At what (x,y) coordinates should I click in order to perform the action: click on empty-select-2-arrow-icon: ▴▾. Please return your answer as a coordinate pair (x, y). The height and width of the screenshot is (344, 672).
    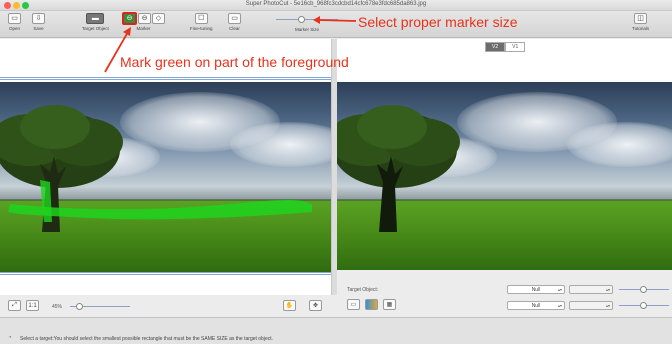
    Looking at the image, I should click on (607, 305).